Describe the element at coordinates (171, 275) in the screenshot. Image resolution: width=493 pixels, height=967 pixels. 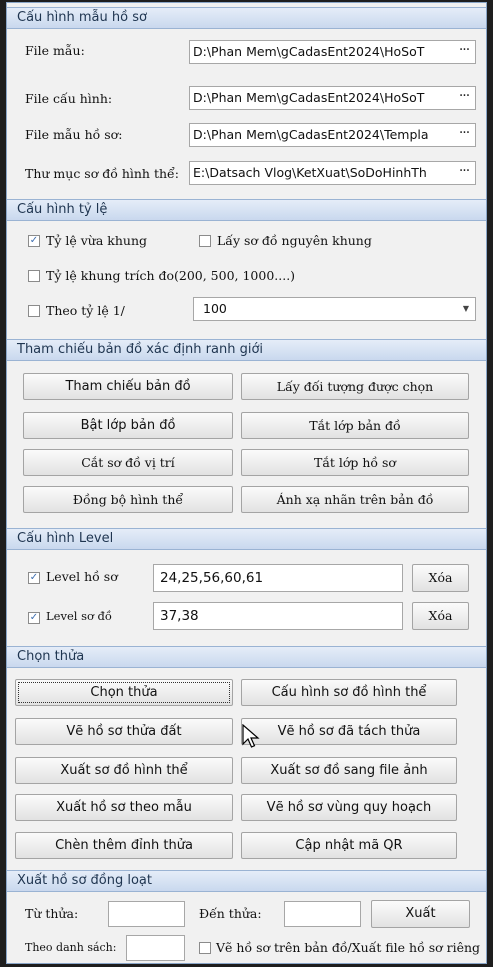
I see `extract-frame-label: Tỷ lệ khung trích đo(200, 500, 1000....)` at that location.